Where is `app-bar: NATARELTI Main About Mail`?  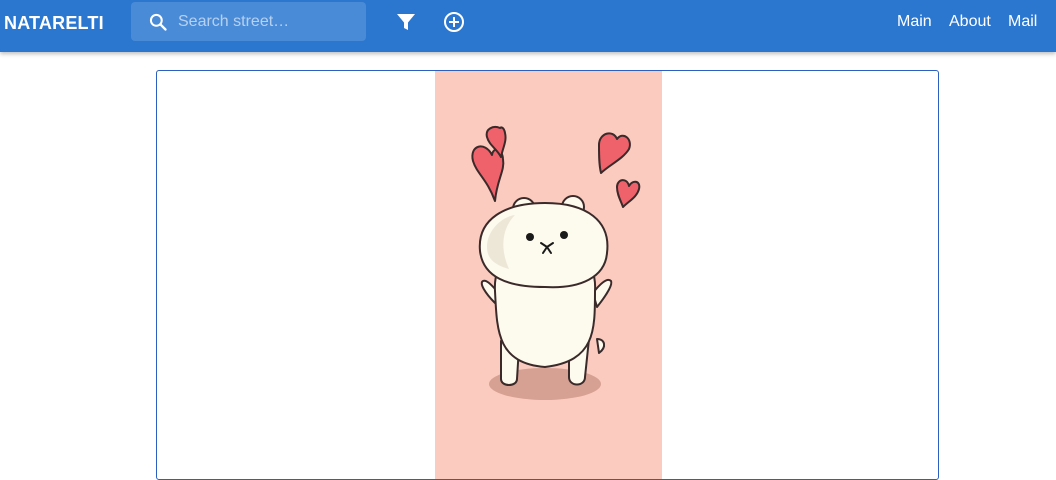
app-bar: NATARELTI Main About Mail is located at coordinates (528, 26).